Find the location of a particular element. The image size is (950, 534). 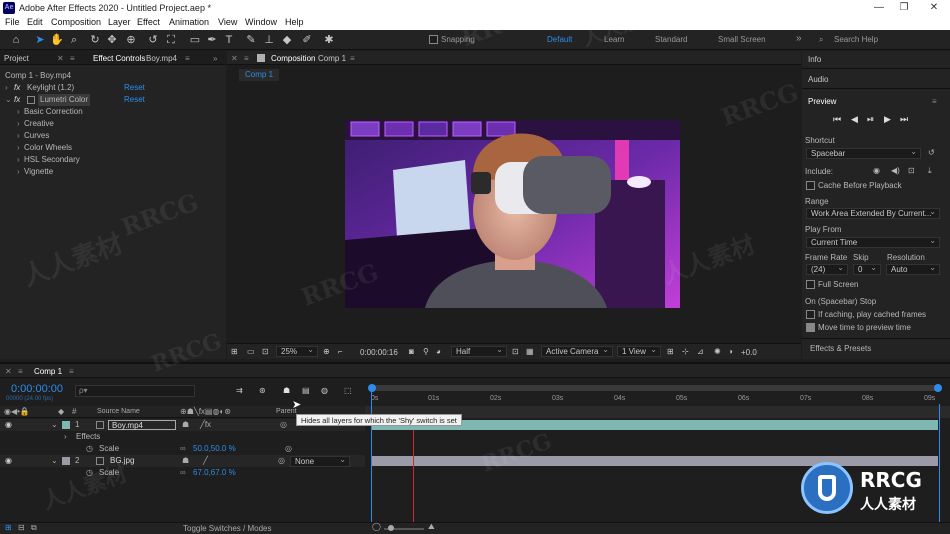

menu-animation: Animation is located at coordinates (189, 22).